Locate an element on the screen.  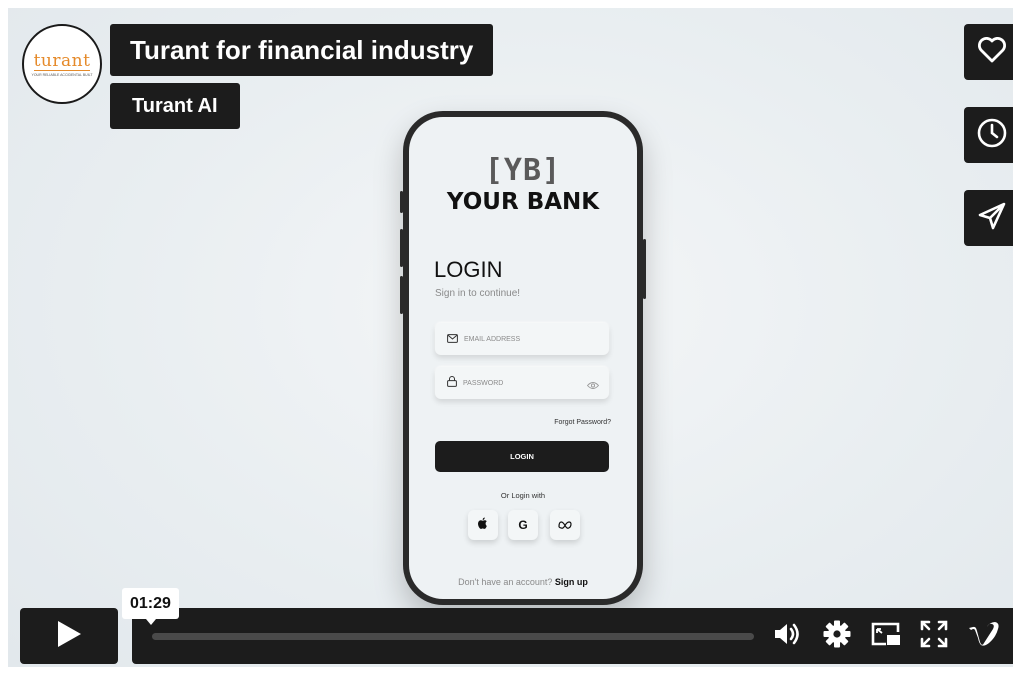
pip-button is located at coordinates (886, 636).